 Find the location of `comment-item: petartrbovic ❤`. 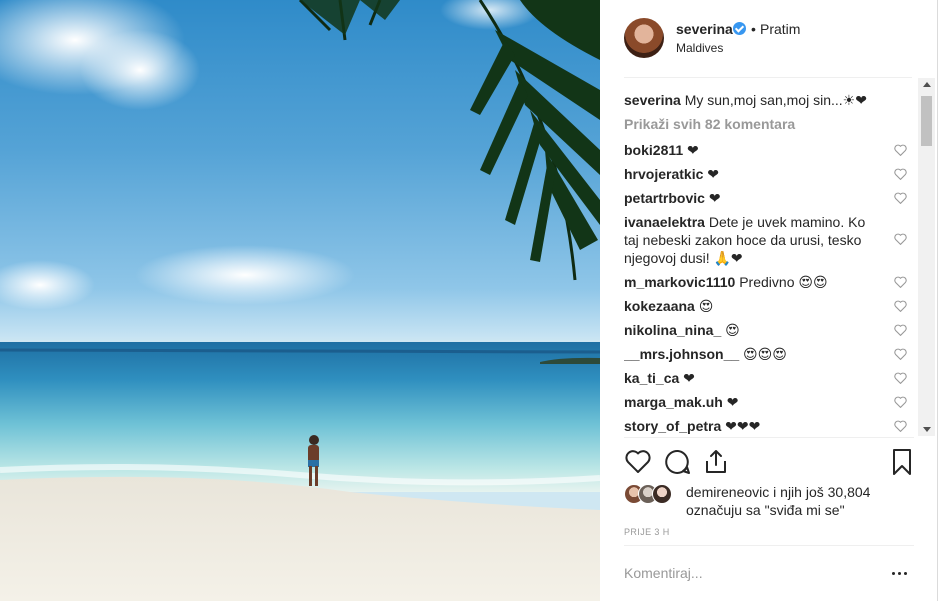

comment-item: petartrbovic ❤ is located at coordinates (766, 198).